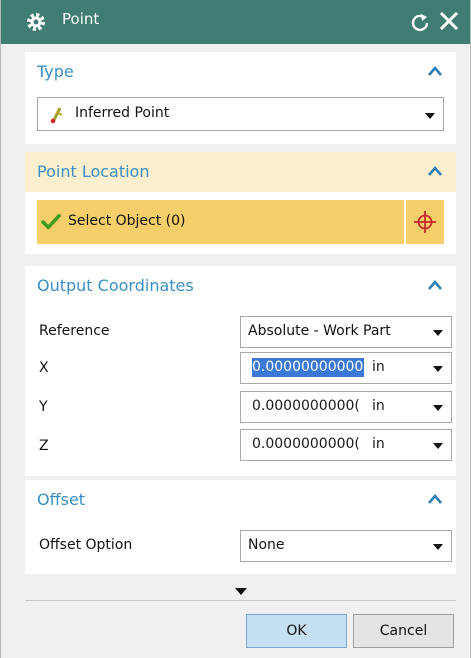 This screenshot has height=658, width=471. Describe the element at coordinates (44, 368) in the screenshot. I see `x-label: X` at that location.